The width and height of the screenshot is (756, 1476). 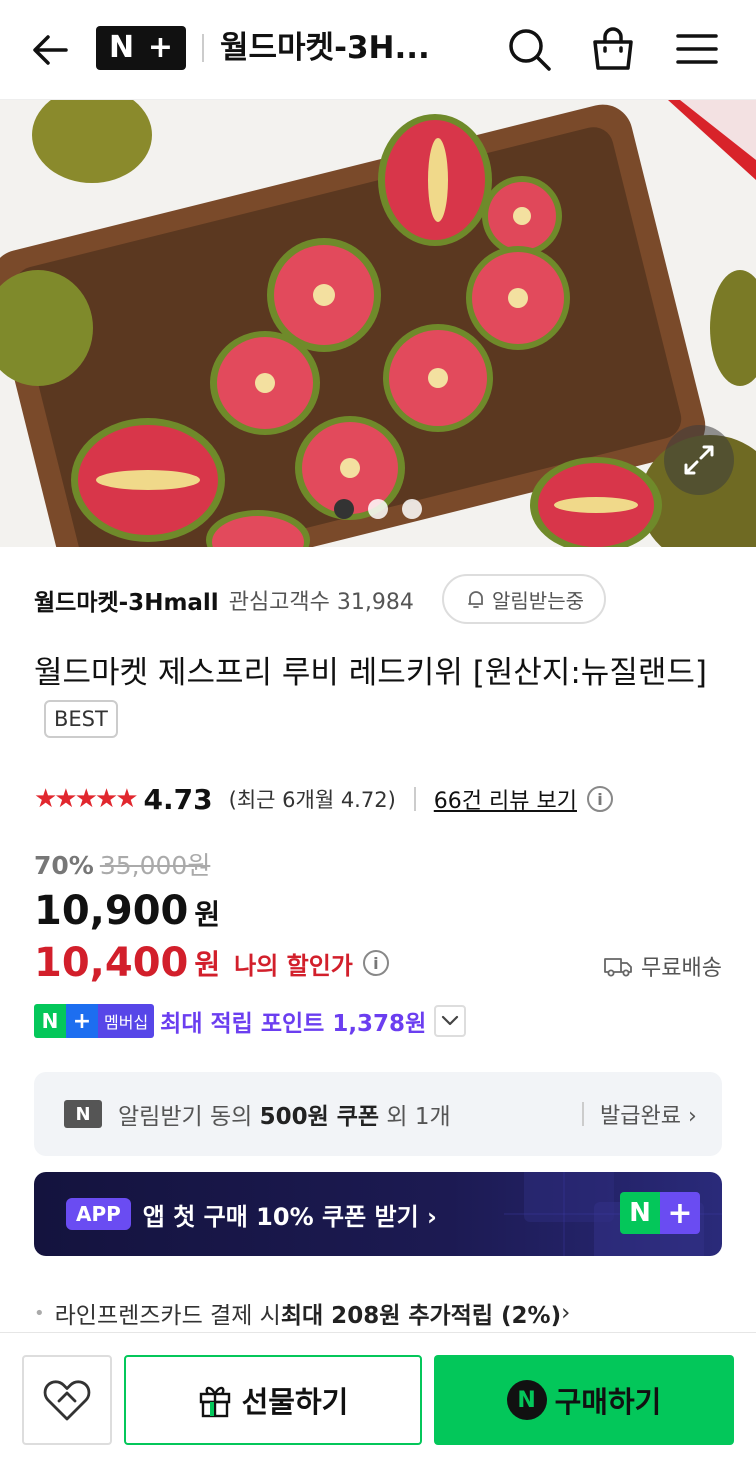 I want to click on naver-plus-logo: N +, so click(x=660, y=1213).